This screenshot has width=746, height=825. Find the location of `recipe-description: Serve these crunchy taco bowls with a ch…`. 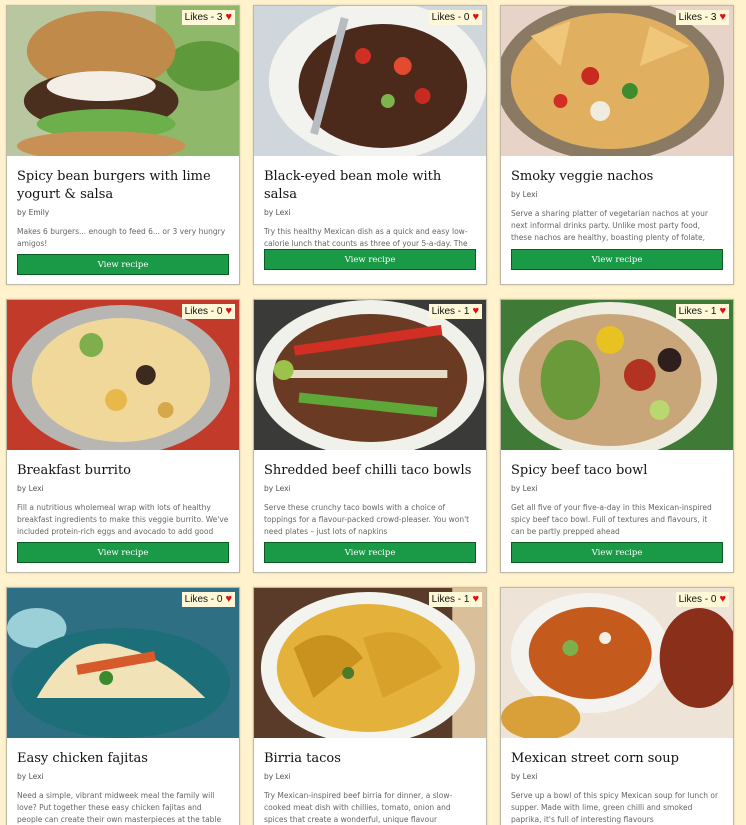

recipe-description: Serve these crunchy taco bowls with a ch… is located at coordinates (367, 519).